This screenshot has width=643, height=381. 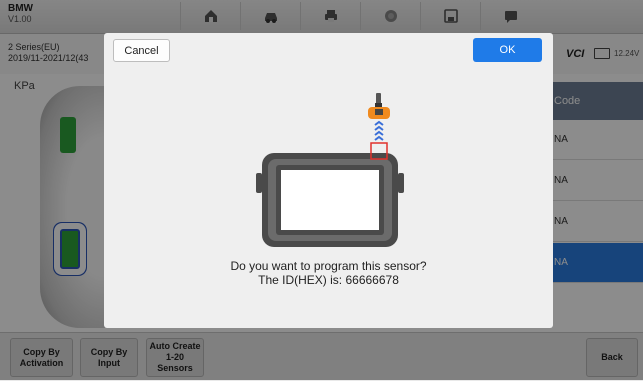 What do you see at coordinates (328, 266) in the screenshot?
I see `dialog-question: Do you want to program this sensor?` at bounding box center [328, 266].